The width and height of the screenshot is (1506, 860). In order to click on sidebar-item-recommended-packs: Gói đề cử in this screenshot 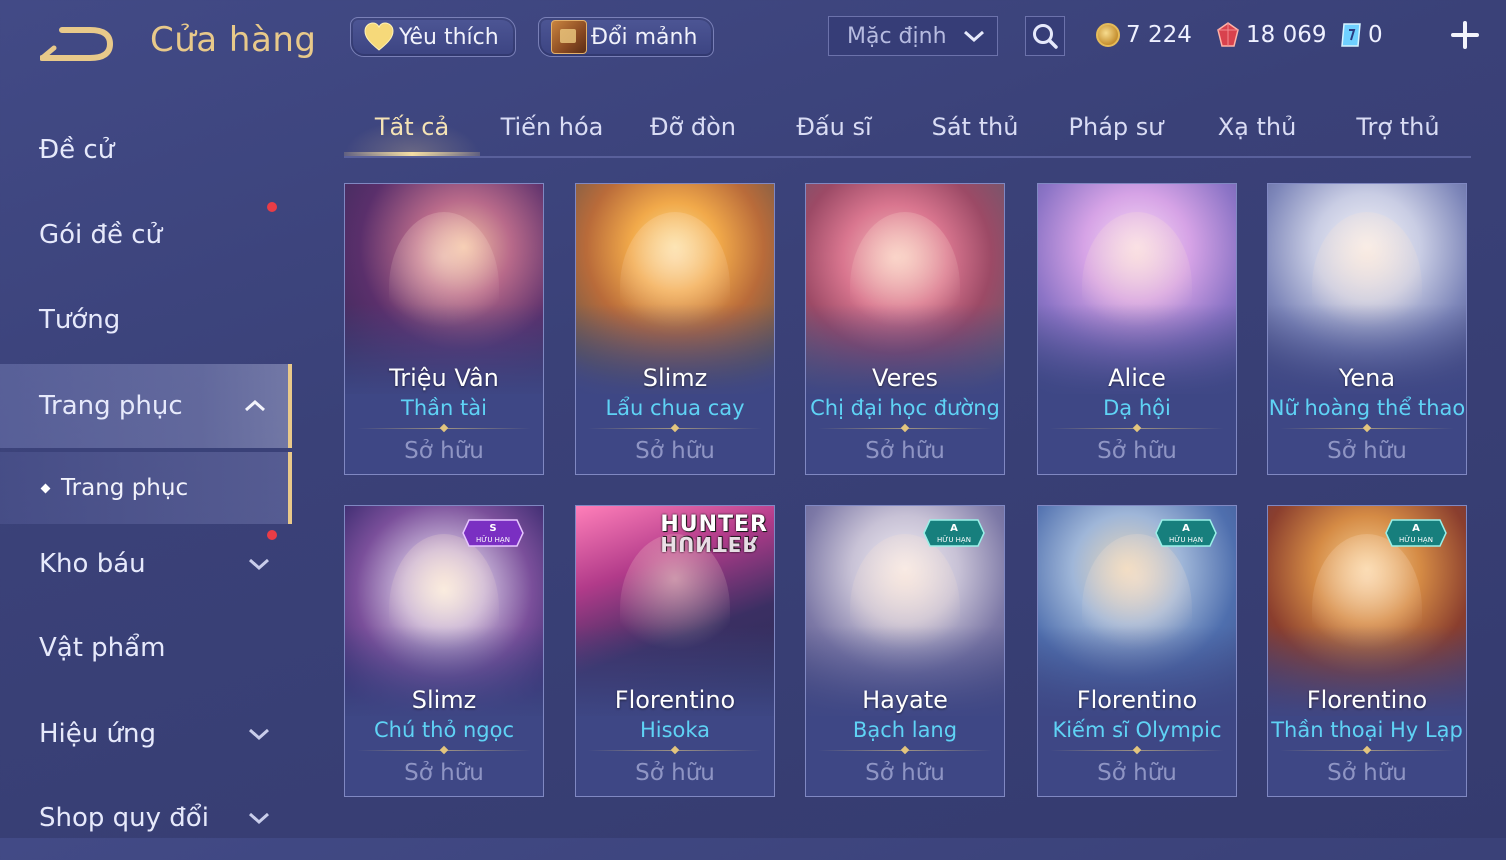, I will do `click(146, 235)`.